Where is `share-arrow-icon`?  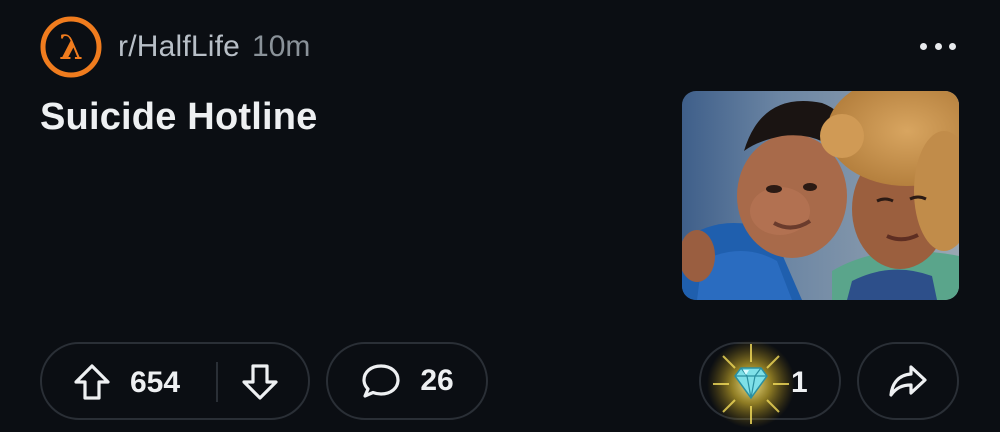
share-arrow-icon is located at coordinates (908, 381).